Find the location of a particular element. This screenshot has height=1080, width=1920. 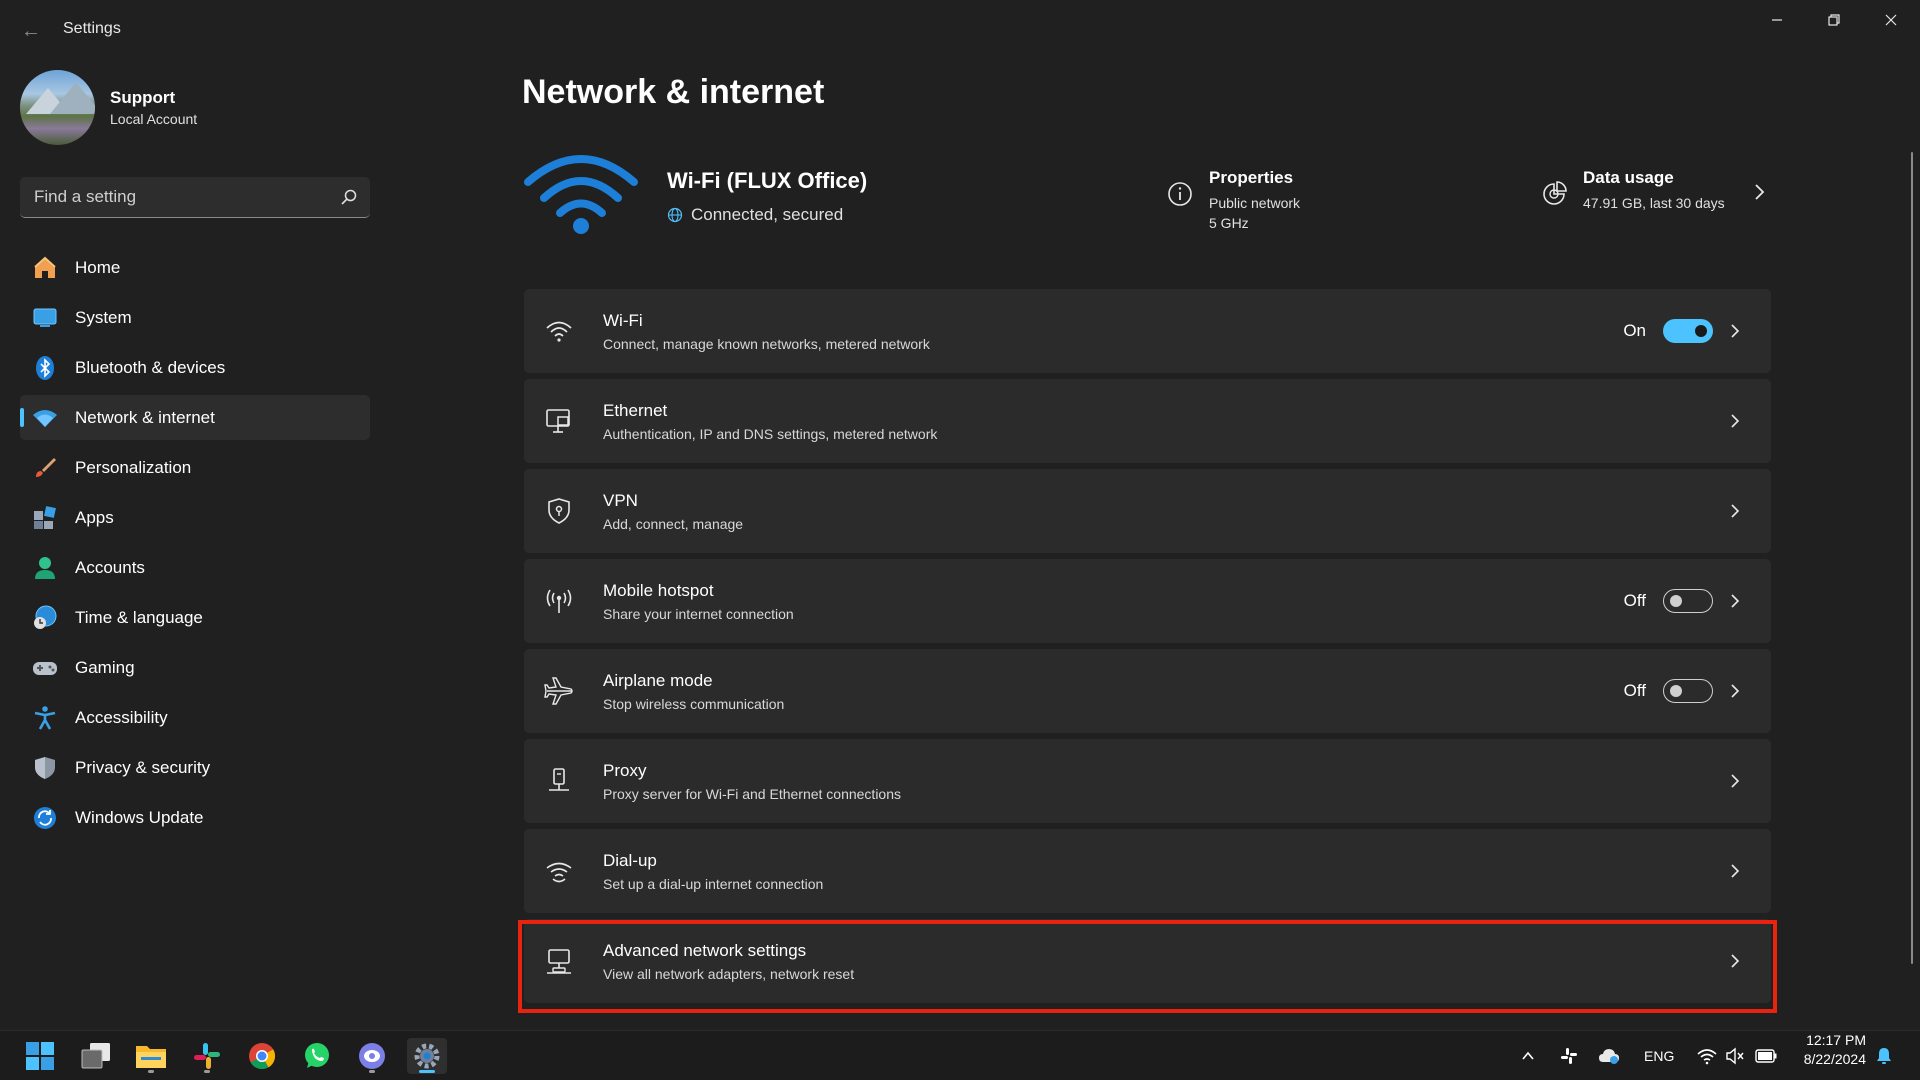

back-button: ← is located at coordinates (31, 31).